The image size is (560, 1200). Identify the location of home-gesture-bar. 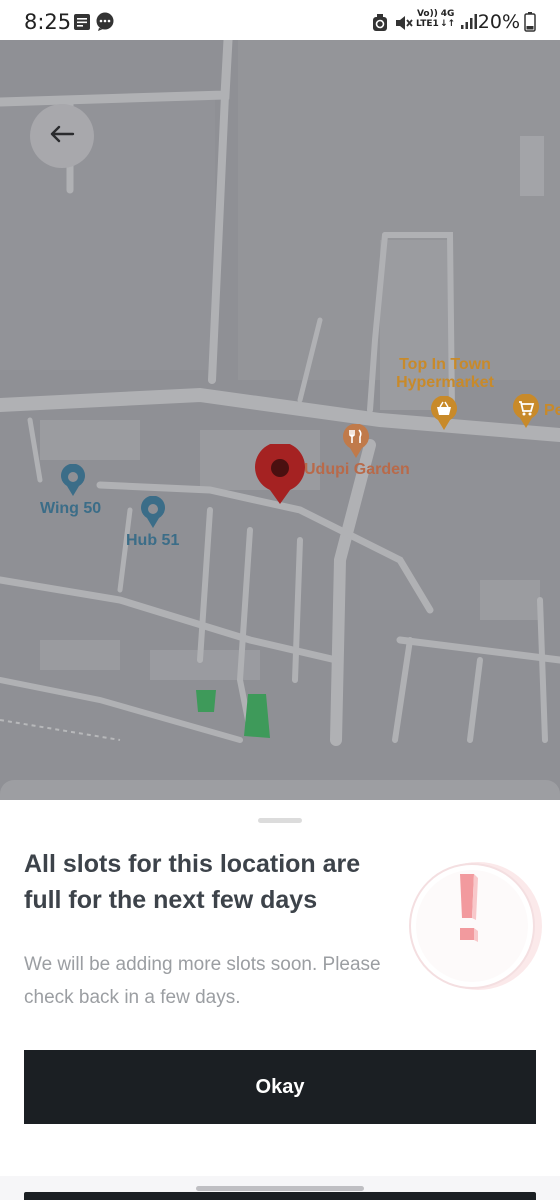
(280, 1188).